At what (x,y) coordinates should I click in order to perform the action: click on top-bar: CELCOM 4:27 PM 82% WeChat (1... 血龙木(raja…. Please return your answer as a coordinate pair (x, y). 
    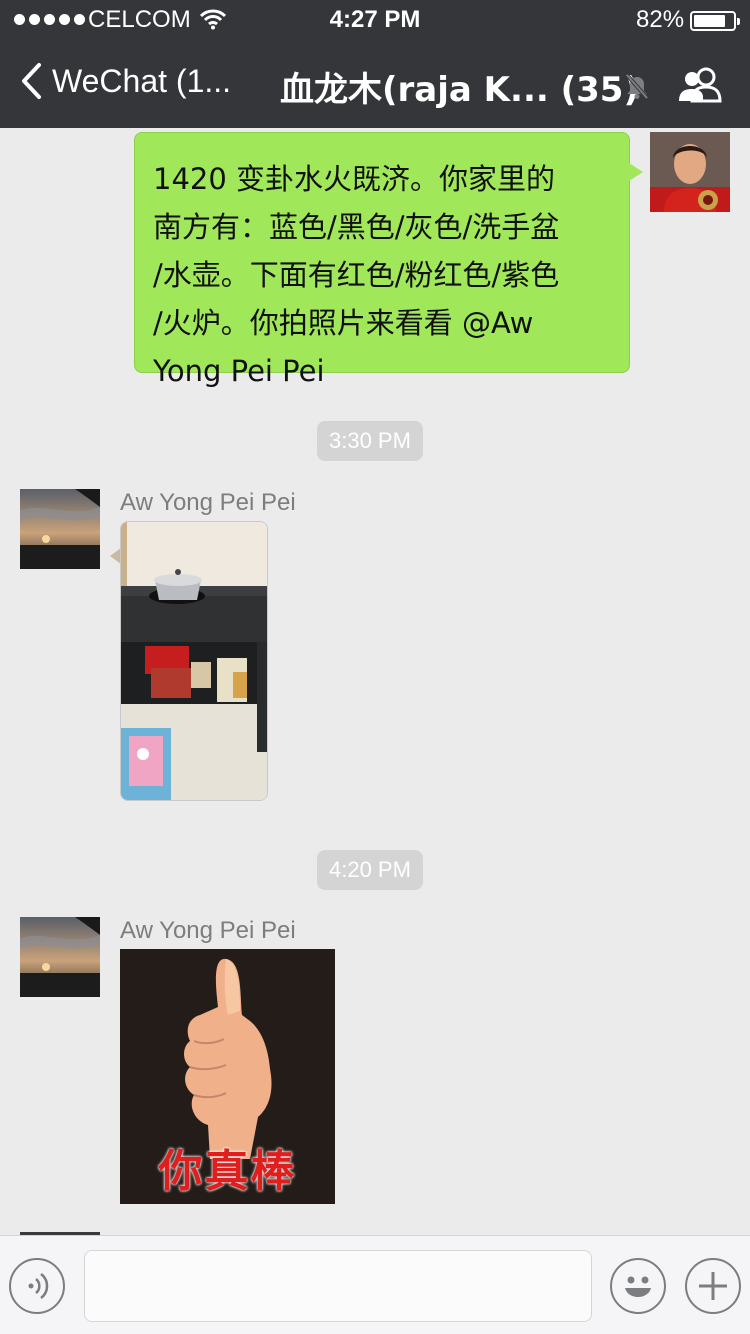
    Looking at the image, I should click on (375, 64).